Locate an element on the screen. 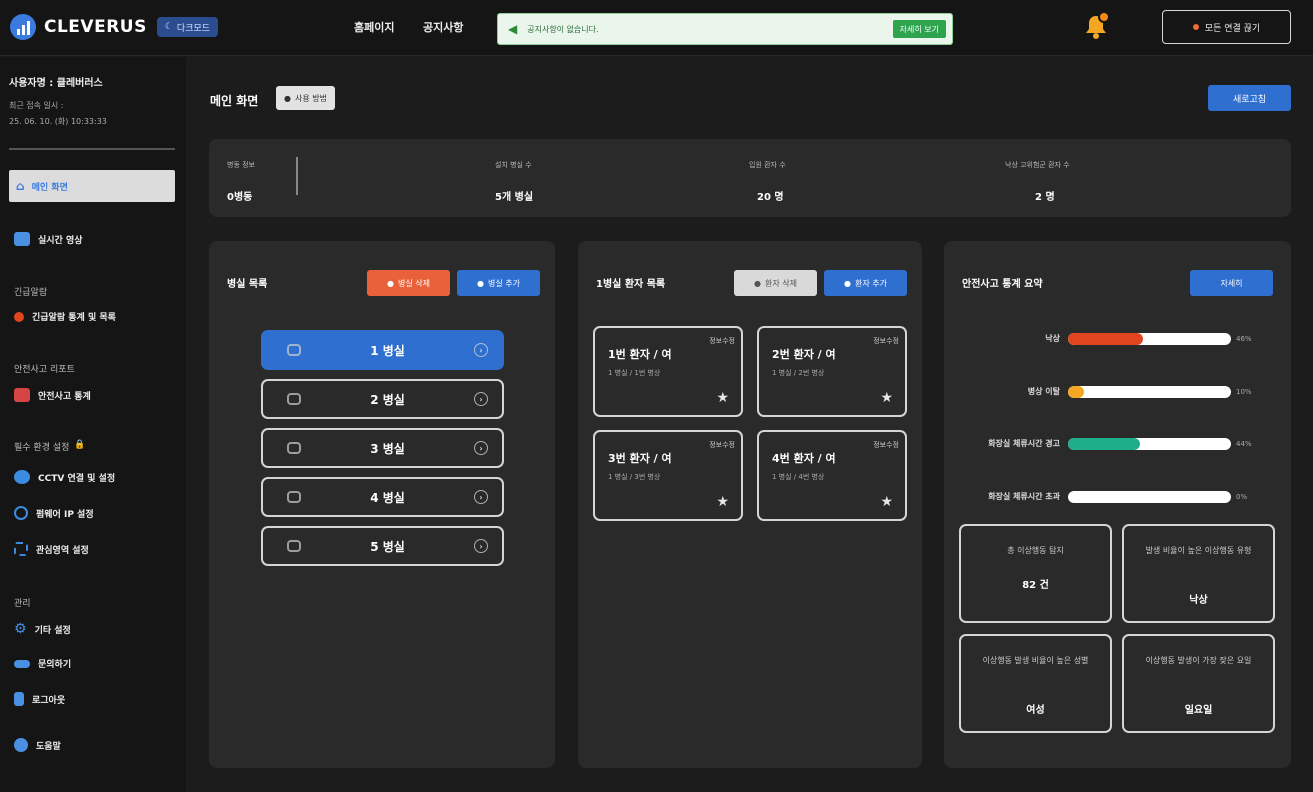 Image resolution: width=1313 pixels, height=792 pixels. card-value: 낙상 is located at coordinates (1198, 600).